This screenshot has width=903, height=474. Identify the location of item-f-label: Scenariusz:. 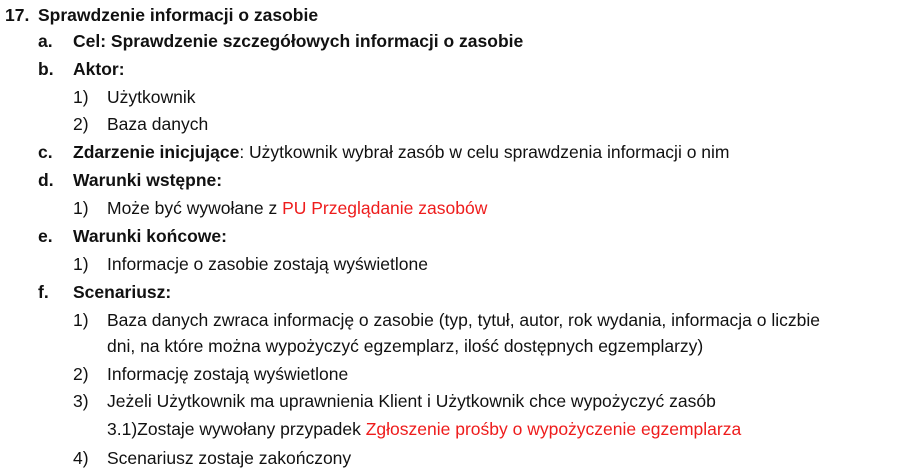
(122, 292).